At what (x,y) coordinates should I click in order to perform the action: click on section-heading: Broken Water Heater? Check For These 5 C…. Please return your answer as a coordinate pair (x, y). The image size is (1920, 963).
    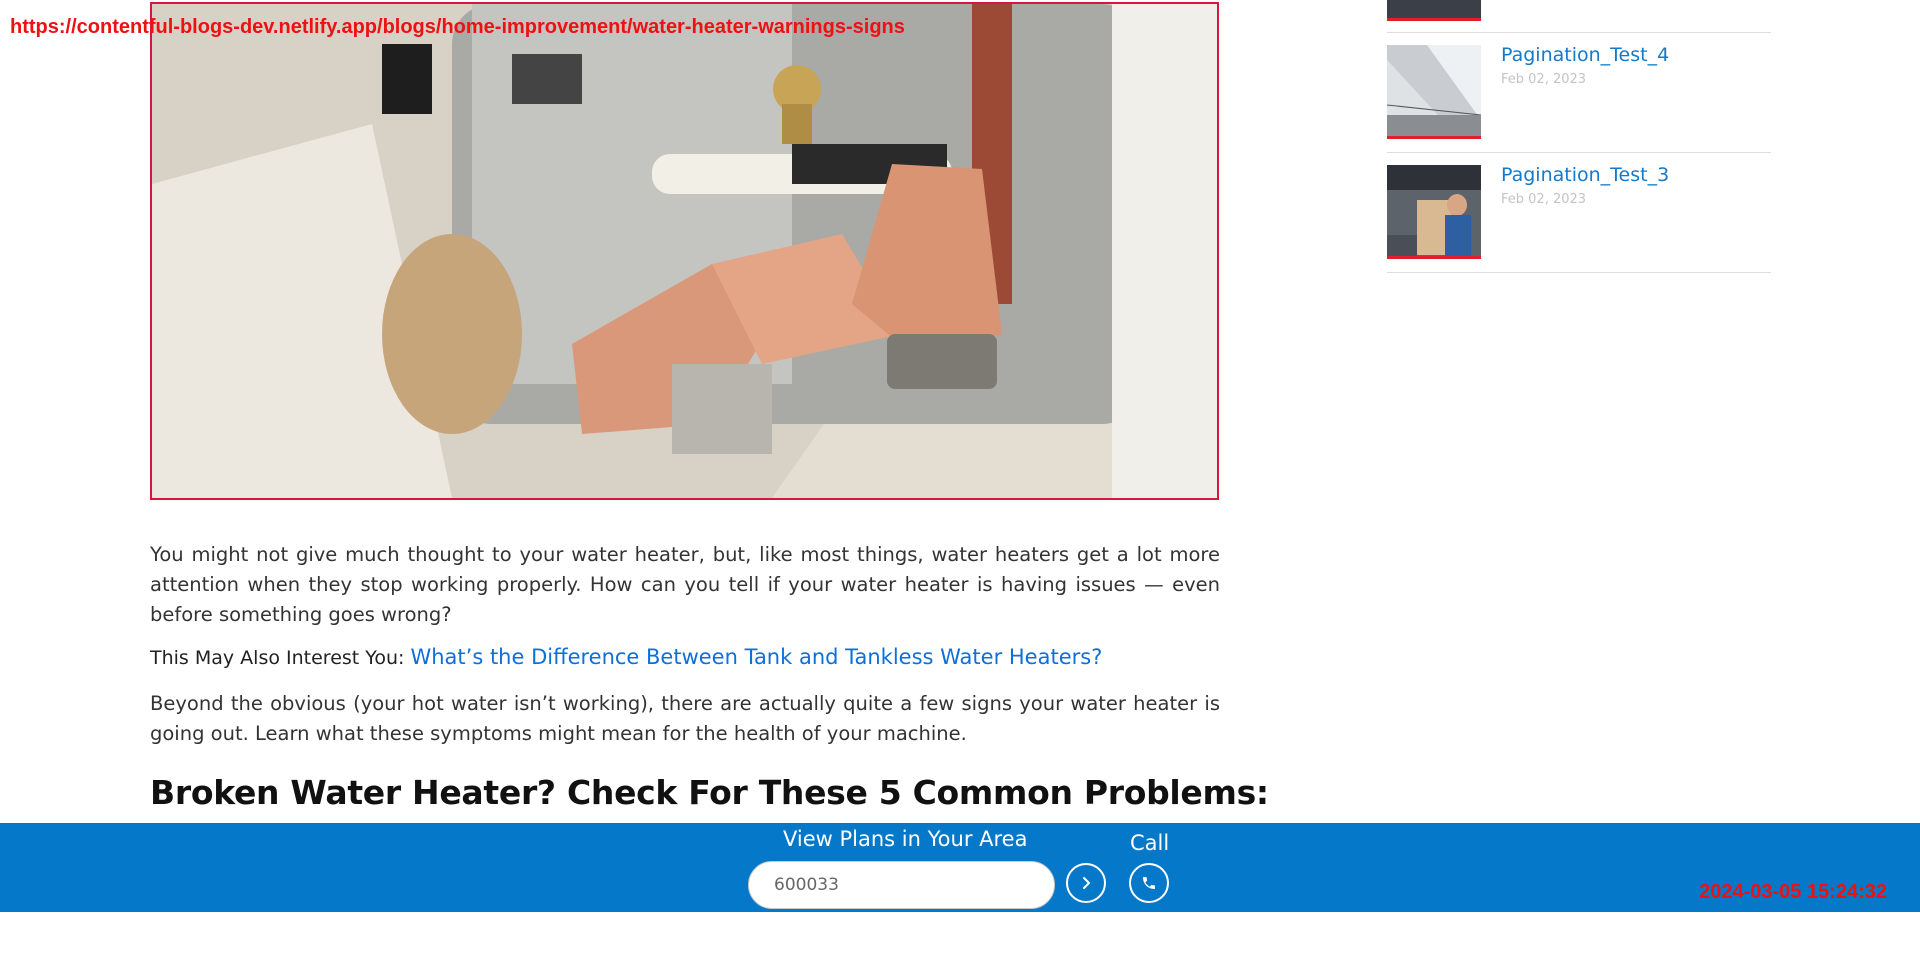
    Looking at the image, I should click on (709, 792).